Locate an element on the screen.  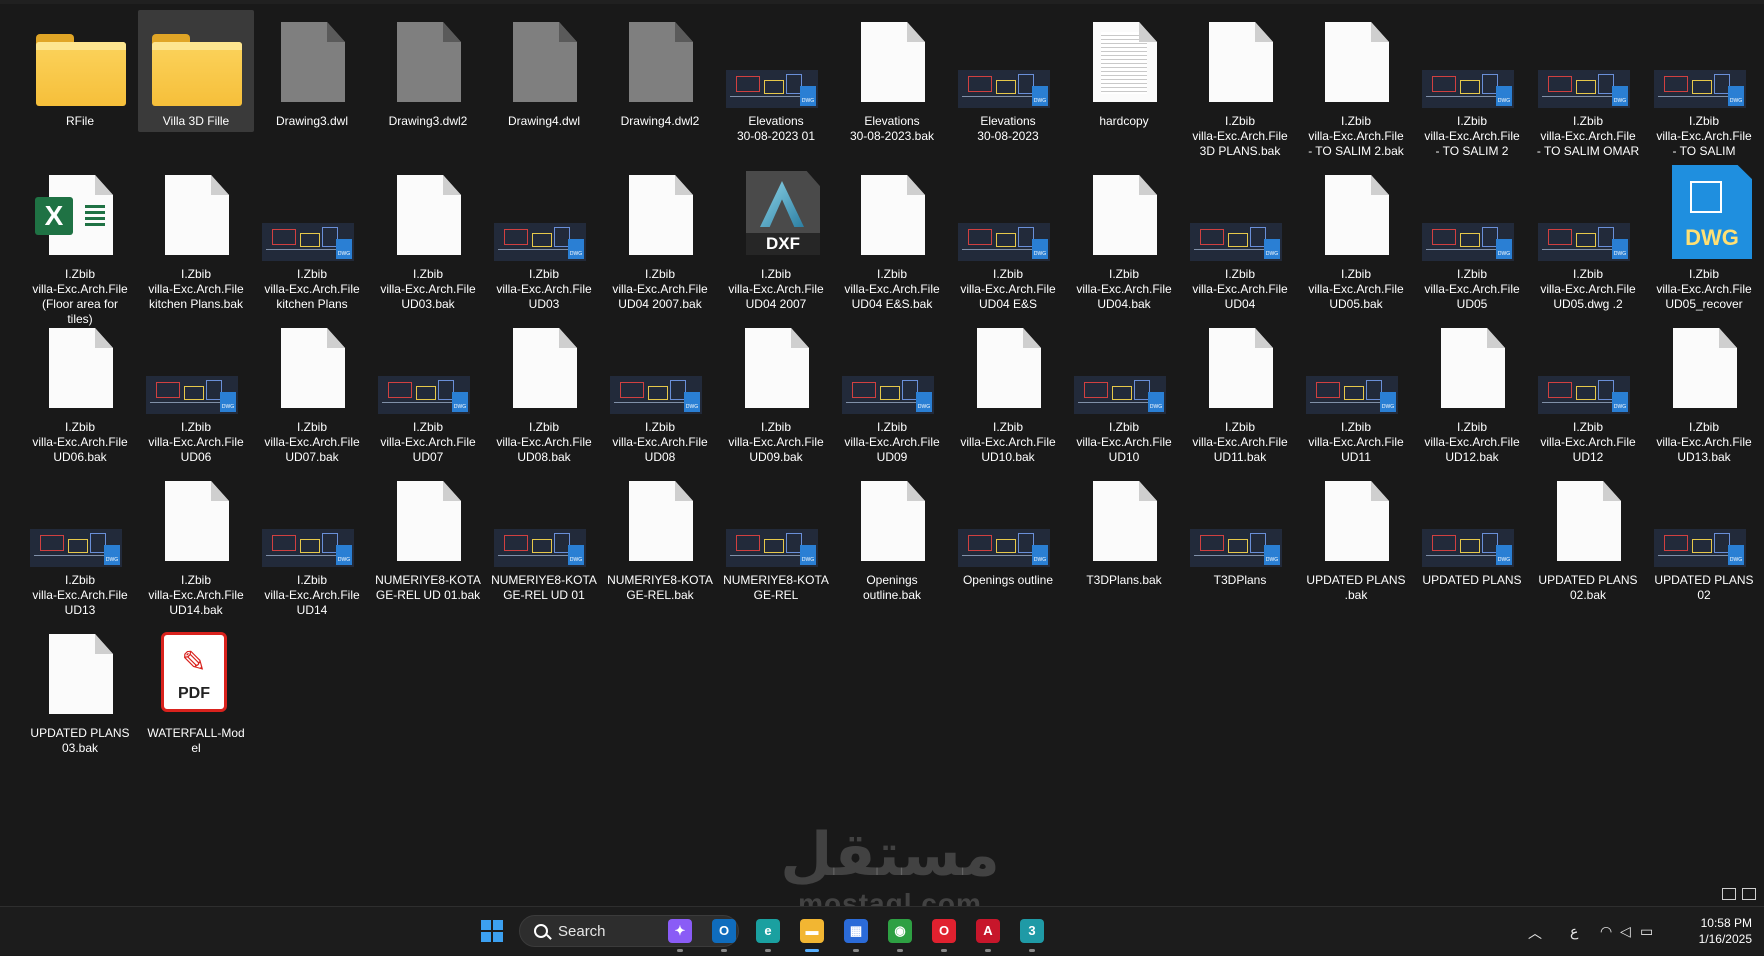
file-item: NUMERIYE8-KOTA GE-REL.bak is located at coordinates (660, 545).